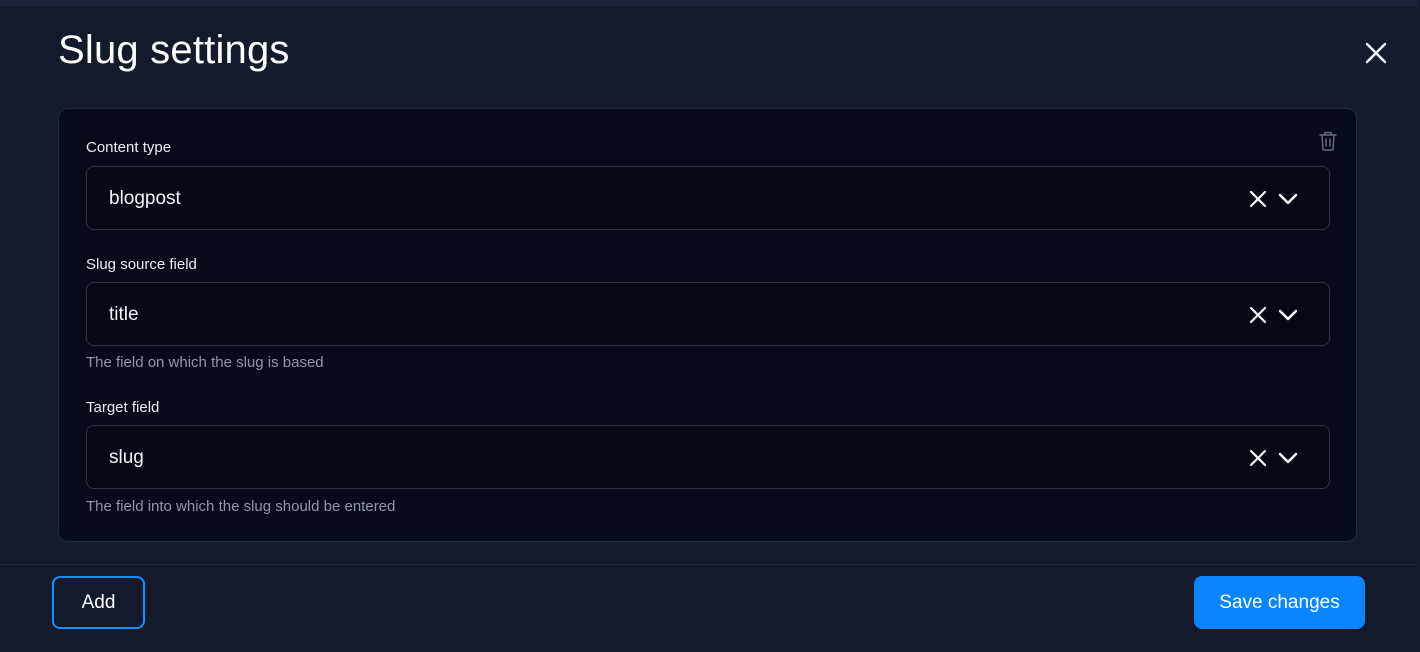 The height and width of the screenshot is (652, 1420). I want to click on target-field-value: slug, so click(126, 457).